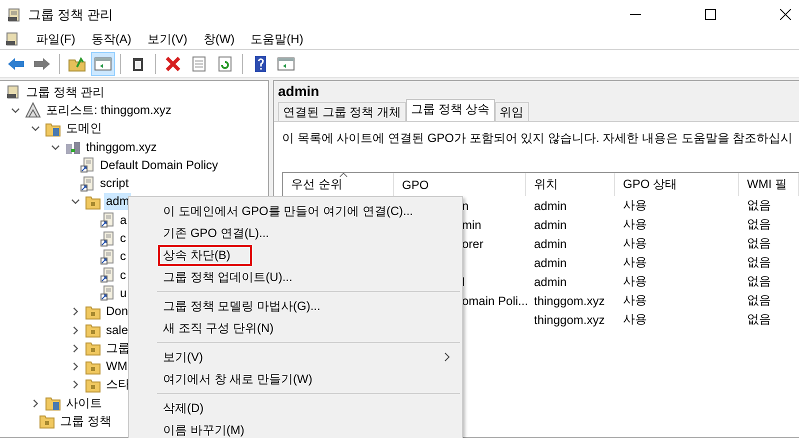 This screenshot has height=438, width=799. Describe the element at coordinates (42, 64) in the screenshot. I see `right-arrow-icon` at that location.